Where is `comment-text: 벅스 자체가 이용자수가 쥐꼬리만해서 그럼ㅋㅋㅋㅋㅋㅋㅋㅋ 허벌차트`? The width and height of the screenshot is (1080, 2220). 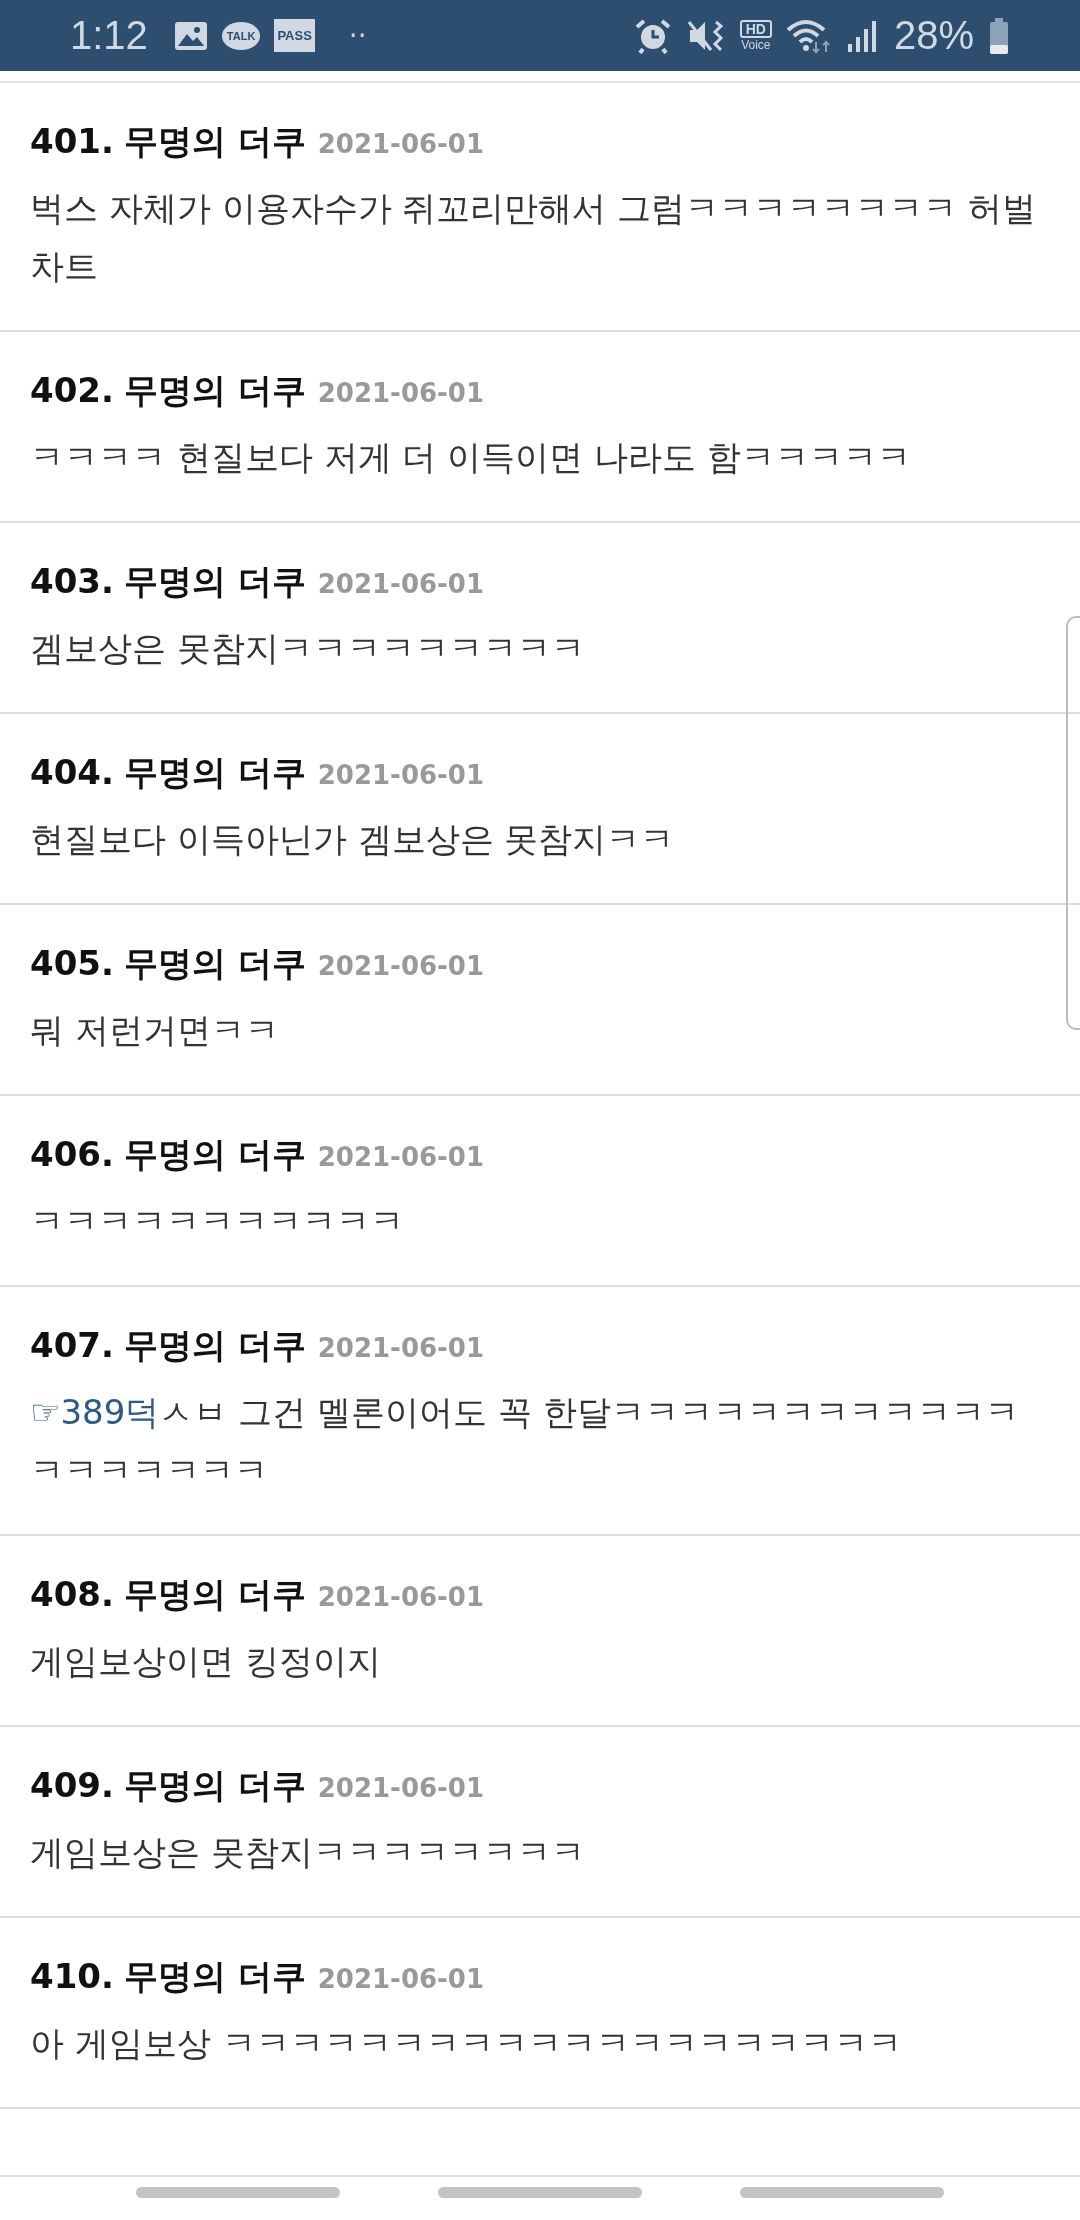 comment-text: 벅스 자체가 이용자수가 쥐꼬리만해서 그럼ㅋㅋㅋㅋㅋㅋㅋㅋ 허벌차트 is located at coordinates (534, 237).